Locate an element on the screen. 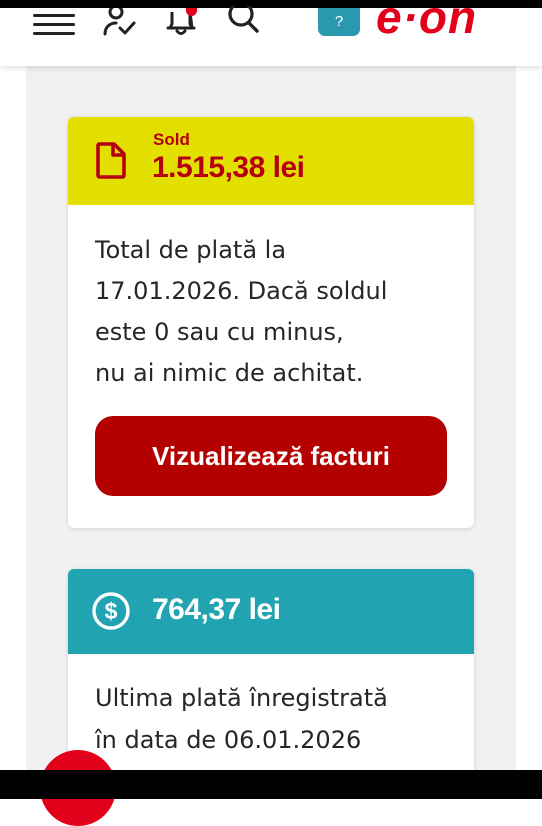 This screenshot has width=542, height=826. bell-icon is located at coordinates (181, 22).